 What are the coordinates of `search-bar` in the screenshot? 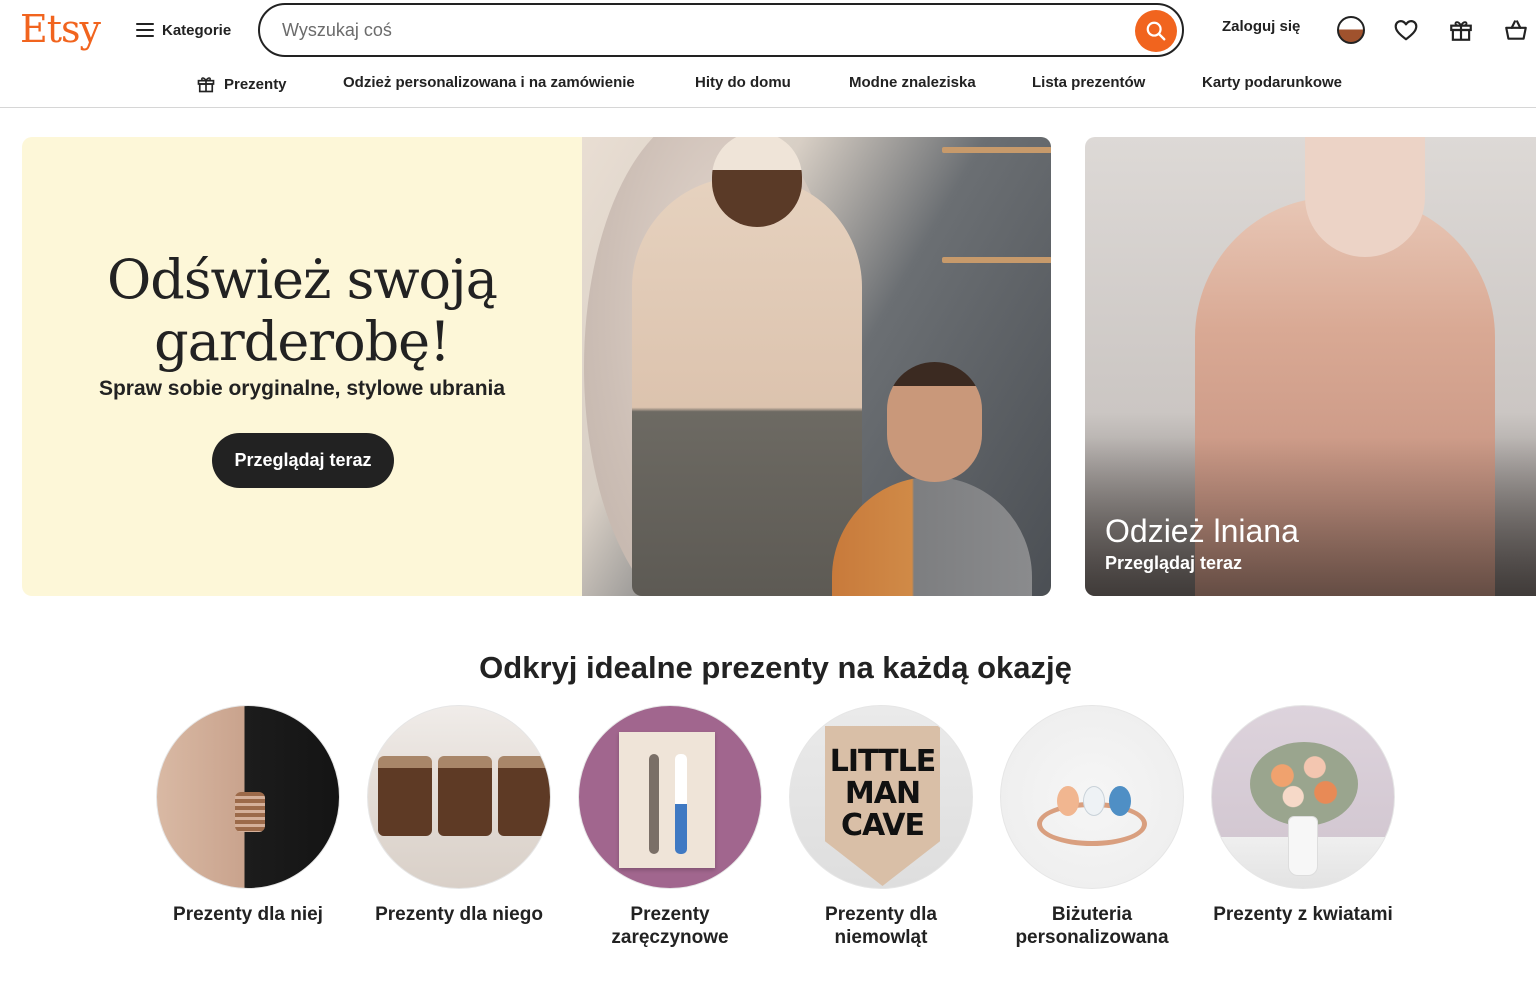 It's located at (721, 30).